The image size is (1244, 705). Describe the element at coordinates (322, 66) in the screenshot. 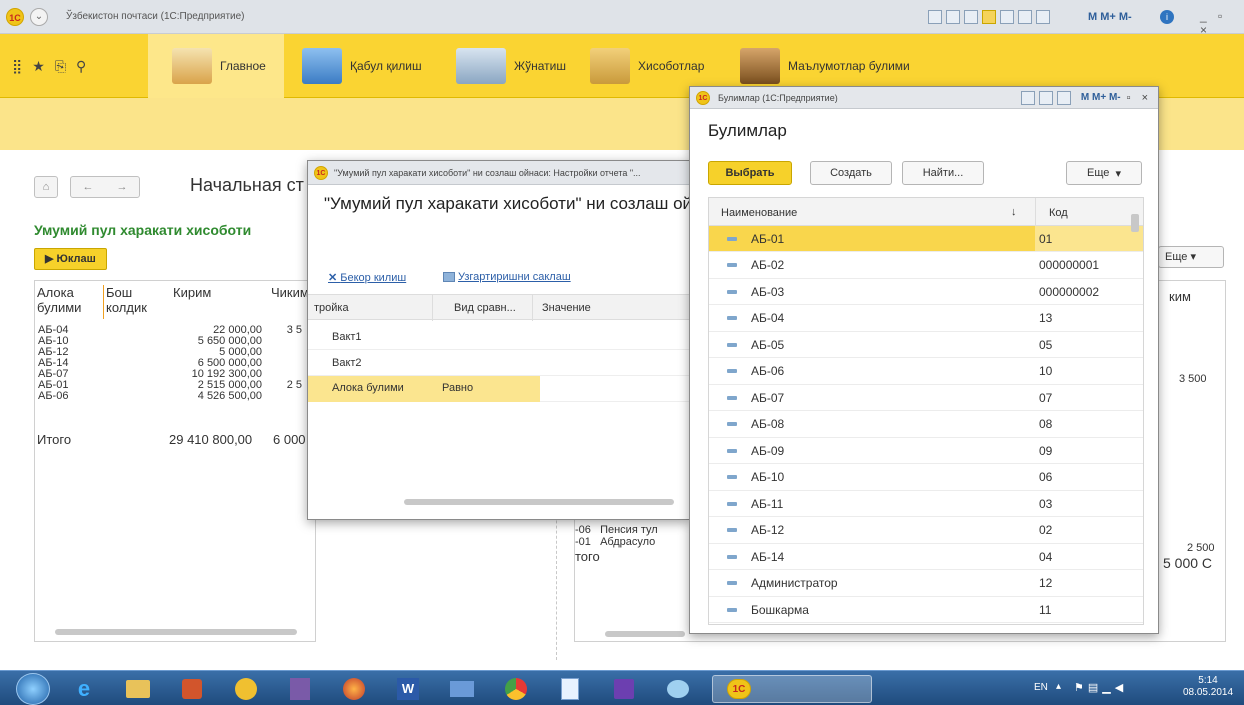

I see `building-icon` at that location.